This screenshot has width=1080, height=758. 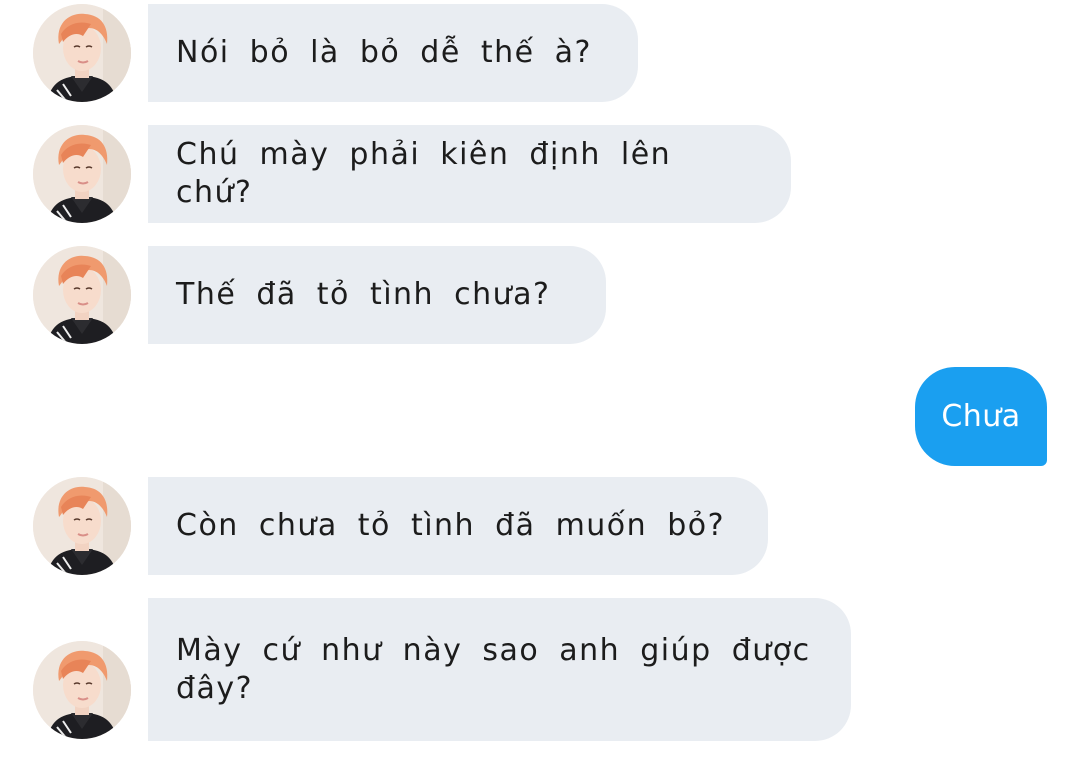 I want to click on incoming-message-bubble: Chú mày phải kiên định lên chứ?, so click(x=469, y=174).